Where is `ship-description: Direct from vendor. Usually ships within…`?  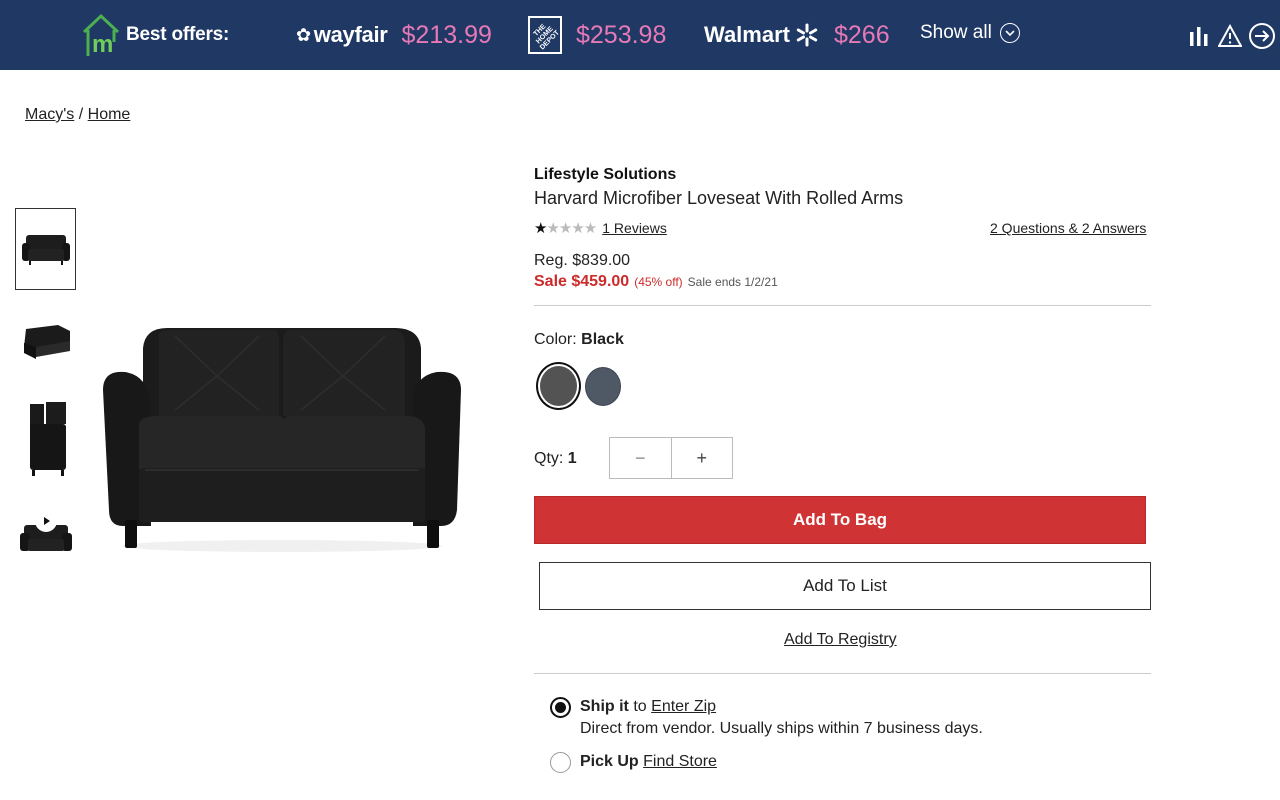 ship-description: Direct from vendor. Usually ships within… is located at coordinates (781, 728).